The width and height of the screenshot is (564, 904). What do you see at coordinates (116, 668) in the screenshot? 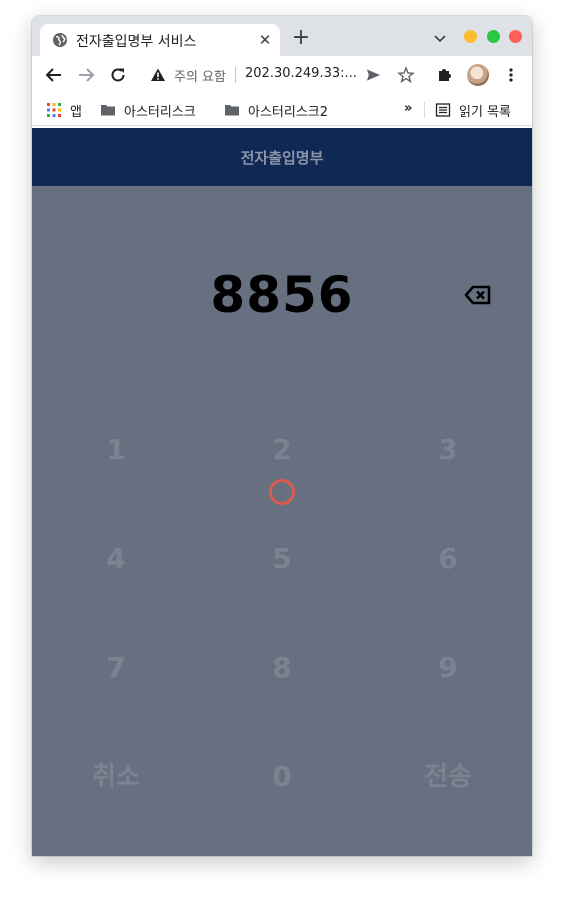
I see `key-7: 7` at bounding box center [116, 668].